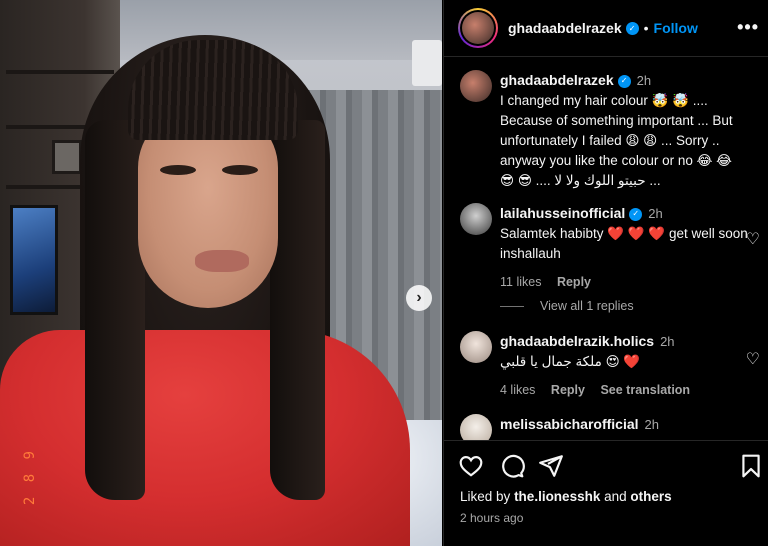  What do you see at coordinates (30, 477) in the screenshot?
I see `date-stamp: 2 8 9` at bounding box center [30, 477].